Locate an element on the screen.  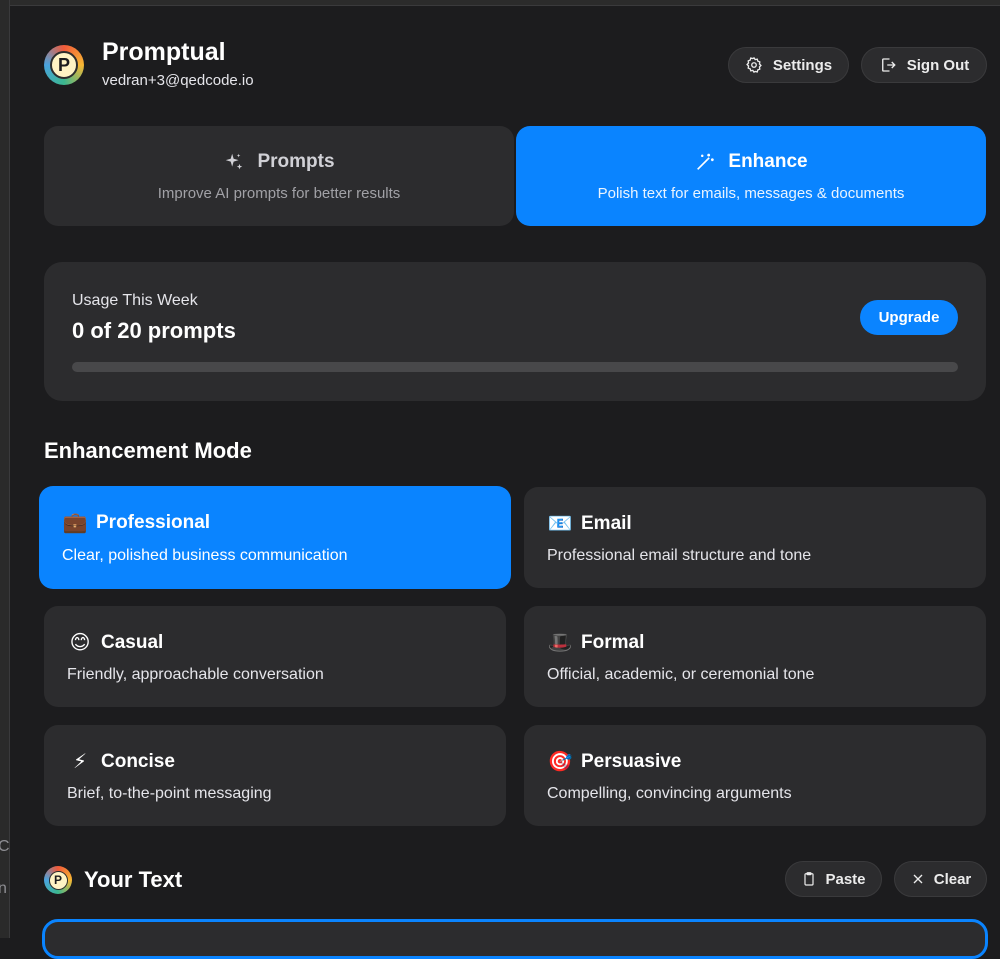
sign-out-icon is located at coordinates (888, 65).